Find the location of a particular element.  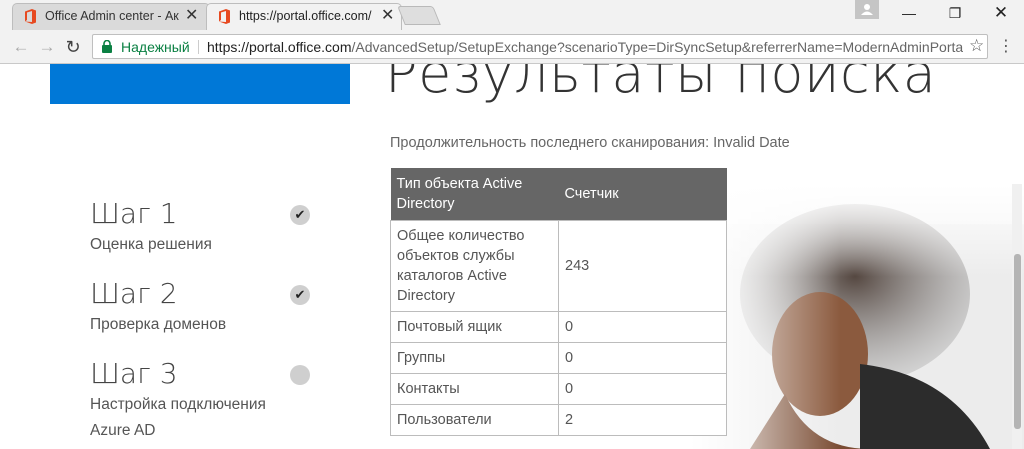

step-description: Проверка доменов is located at coordinates (158, 324).